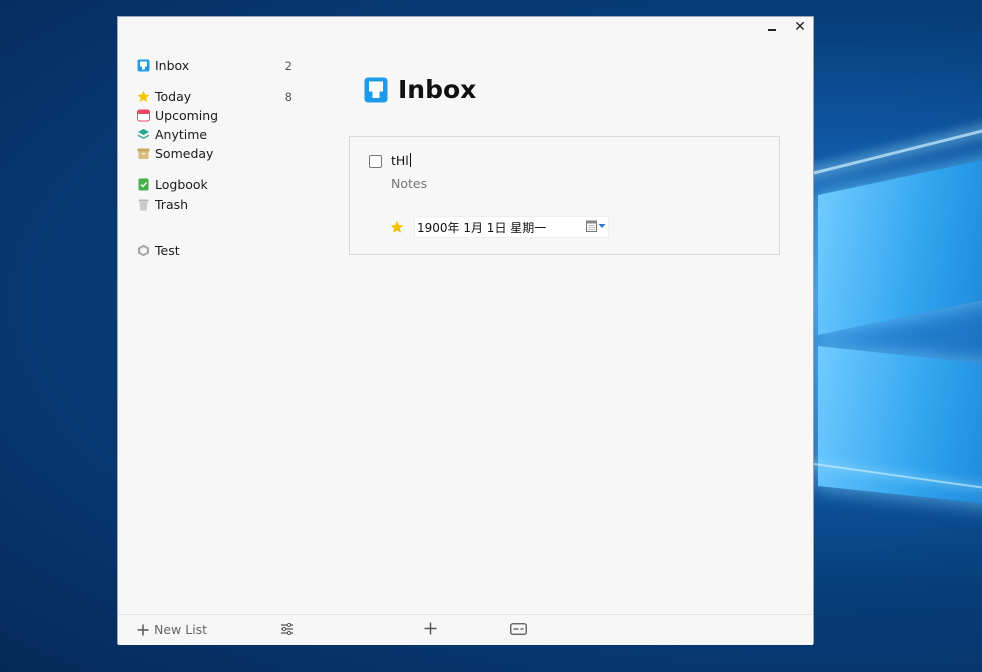 This screenshot has height=672, width=982. What do you see at coordinates (143, 184) in the screenshot?
I see `logbook-icon` at bounding box center [143, 184].